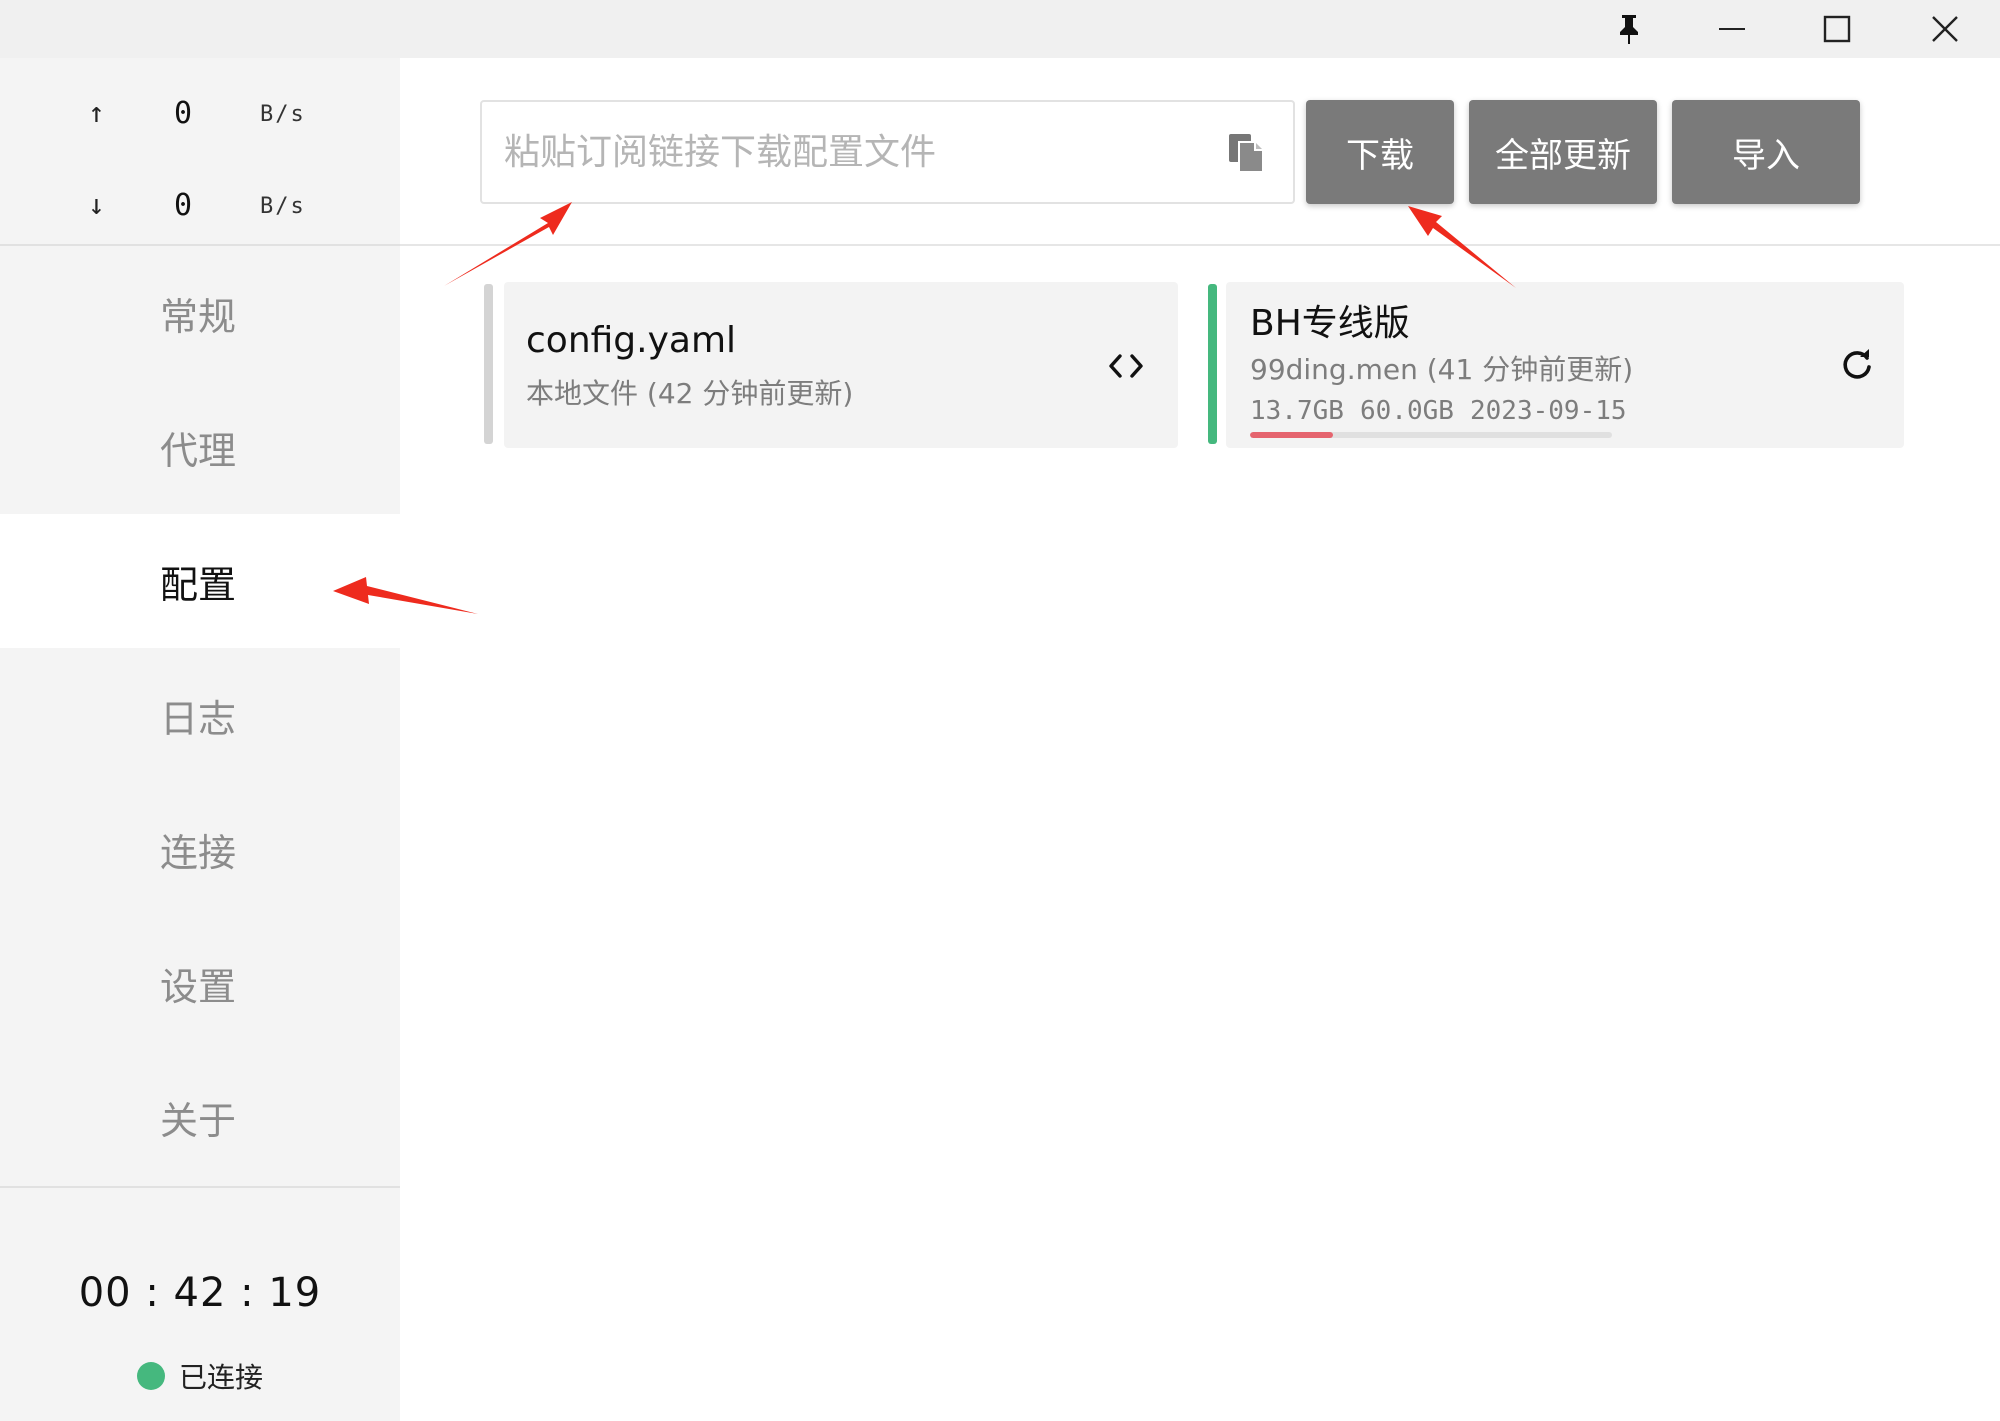 The width and height of the screenshot is (2000, 1421). Describe the element at coordinates (200, 1187) in the screenshot. I see `sidebar-divider-bottom` at that location.